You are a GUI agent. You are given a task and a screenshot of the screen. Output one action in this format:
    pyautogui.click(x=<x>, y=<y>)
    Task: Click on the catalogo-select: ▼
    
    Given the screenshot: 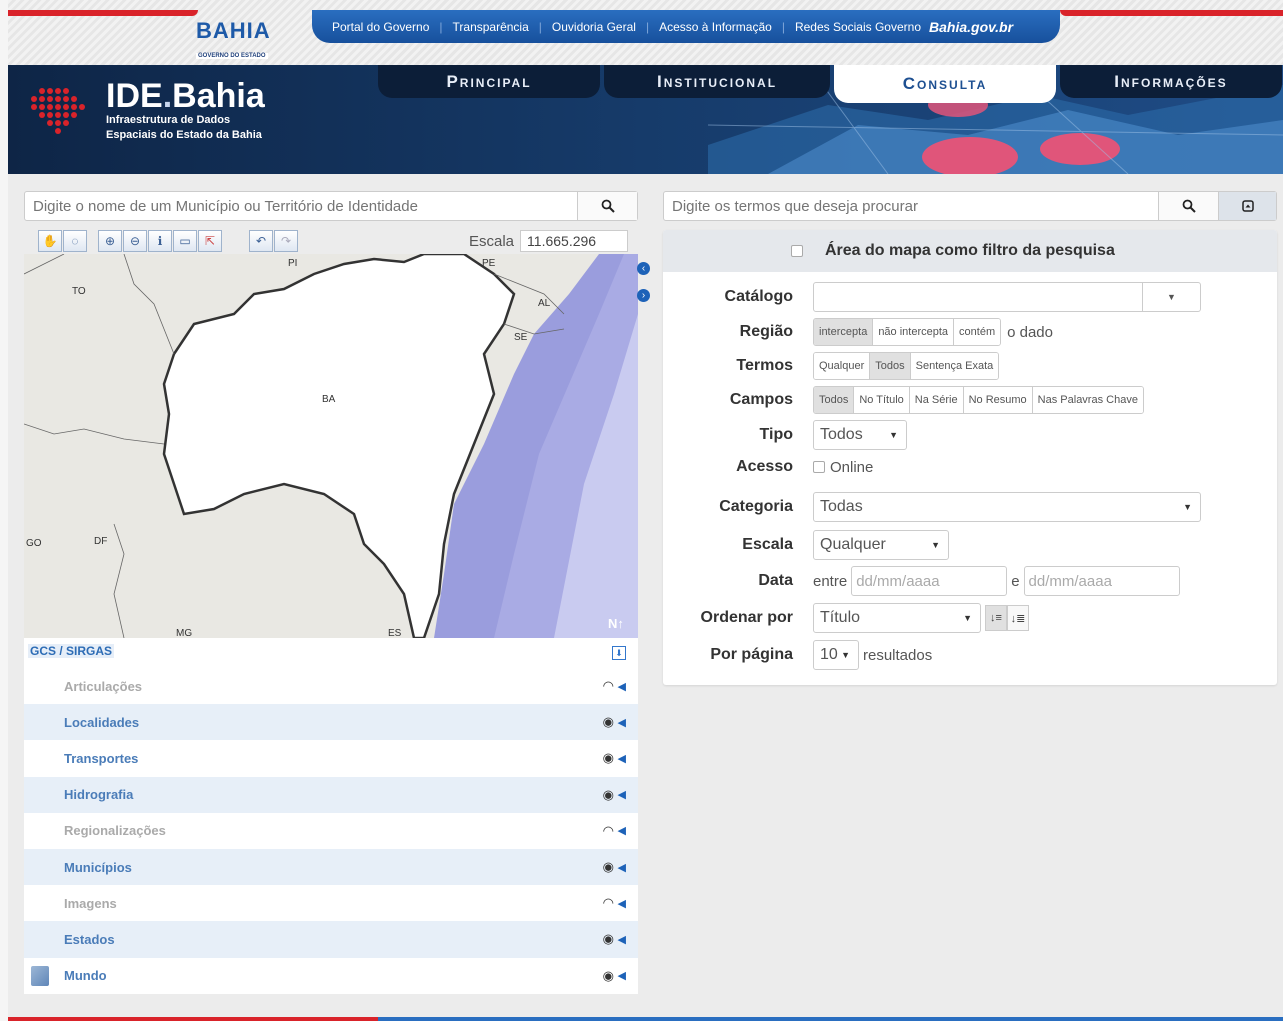 What is the action you would take?
    pyautogui.click(x=1007, y=297)
    